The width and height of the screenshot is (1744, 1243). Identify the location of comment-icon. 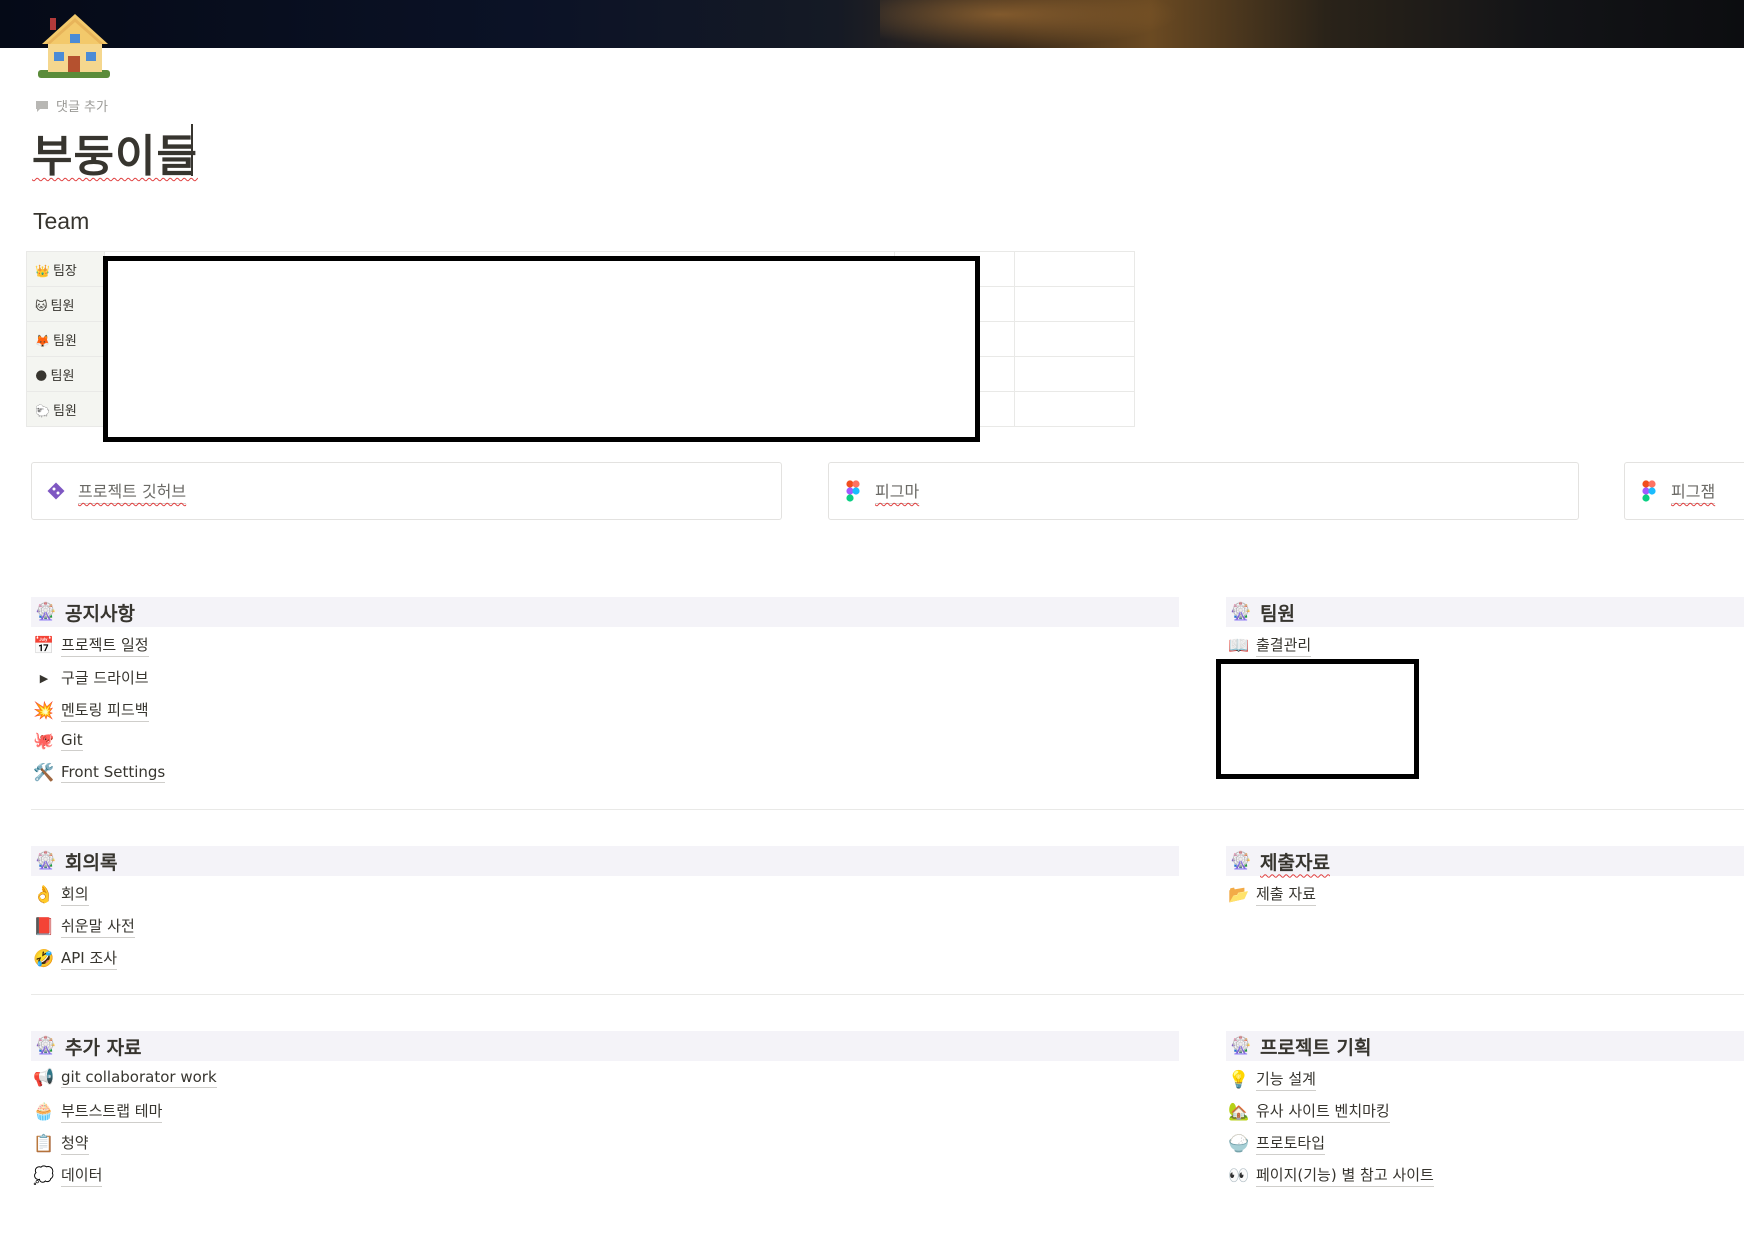
(42, 106).